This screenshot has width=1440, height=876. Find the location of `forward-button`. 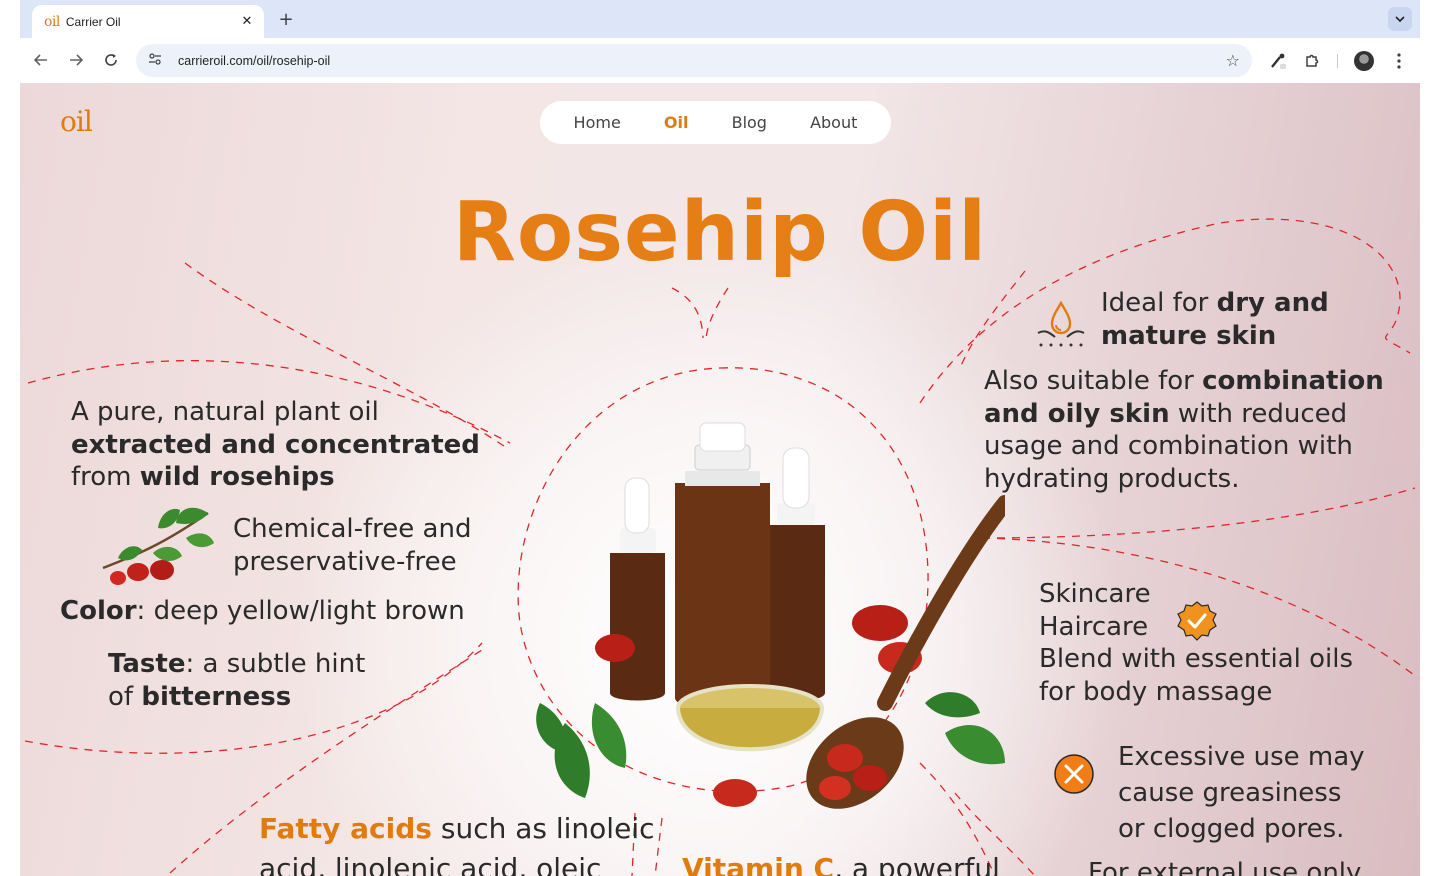

forward-button is located at coordinates (76, 60).